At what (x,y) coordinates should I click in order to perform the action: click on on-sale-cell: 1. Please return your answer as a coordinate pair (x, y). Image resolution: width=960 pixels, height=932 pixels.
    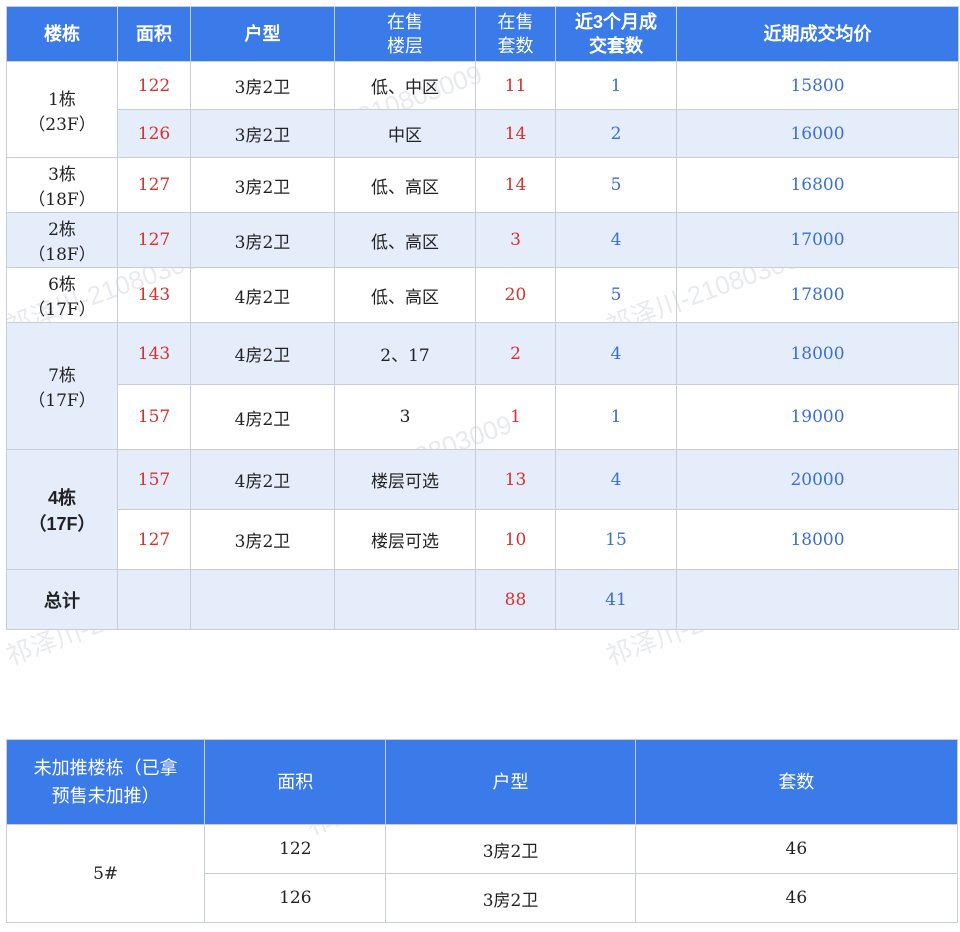
    Looking at the image, I should click on (515, 417).